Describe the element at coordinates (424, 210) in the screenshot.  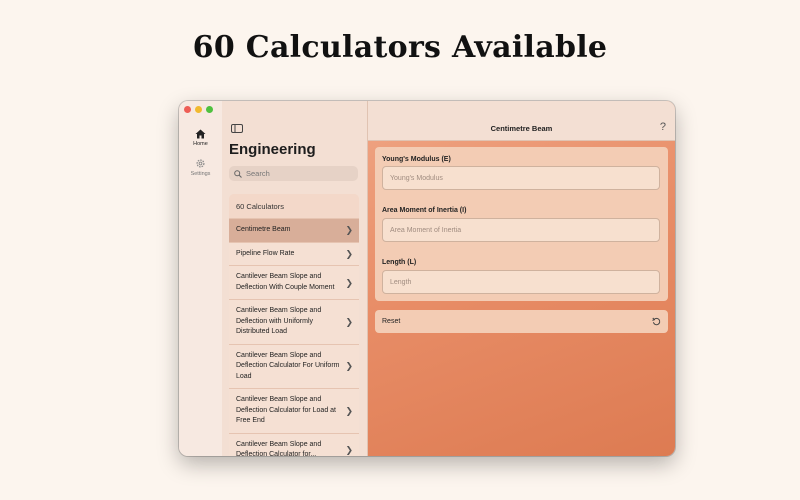
I see `moment-of-inertia-label: Area Moment of Inertia (I)` at that location.